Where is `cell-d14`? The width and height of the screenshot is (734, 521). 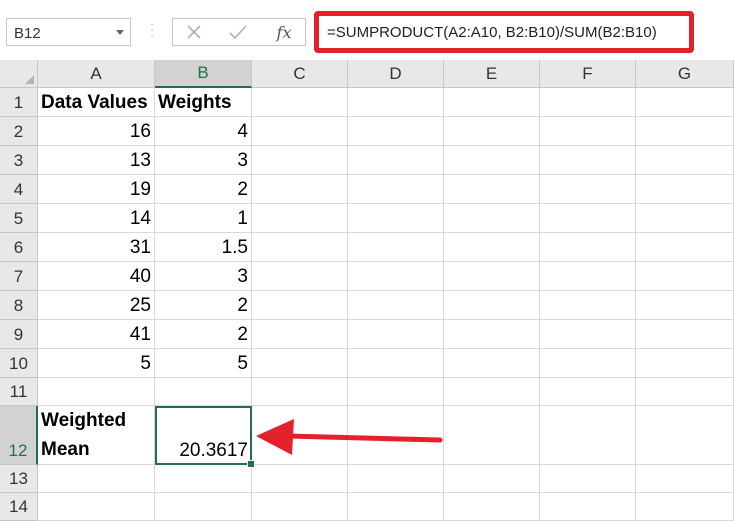
cell-d14 is located at coordinates (396, 507).